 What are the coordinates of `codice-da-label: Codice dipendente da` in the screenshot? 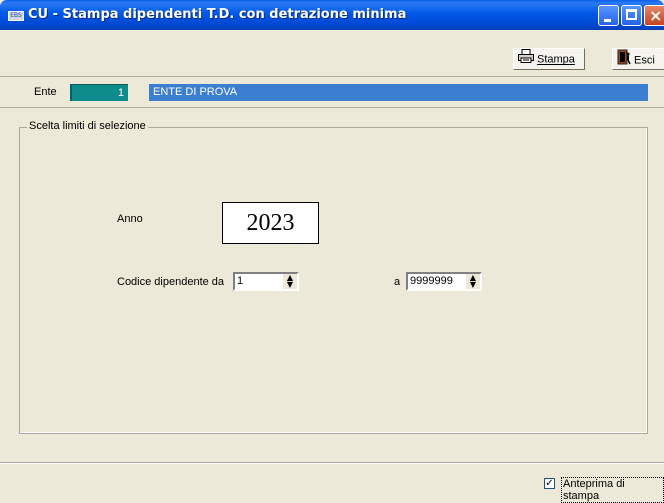 It's located at (171, 282).